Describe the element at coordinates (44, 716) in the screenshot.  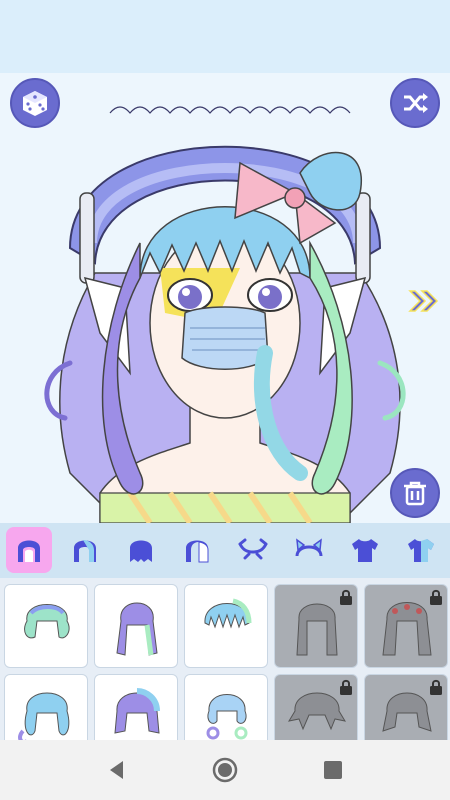
I see `hair-style-6-thumbnail` at that location.